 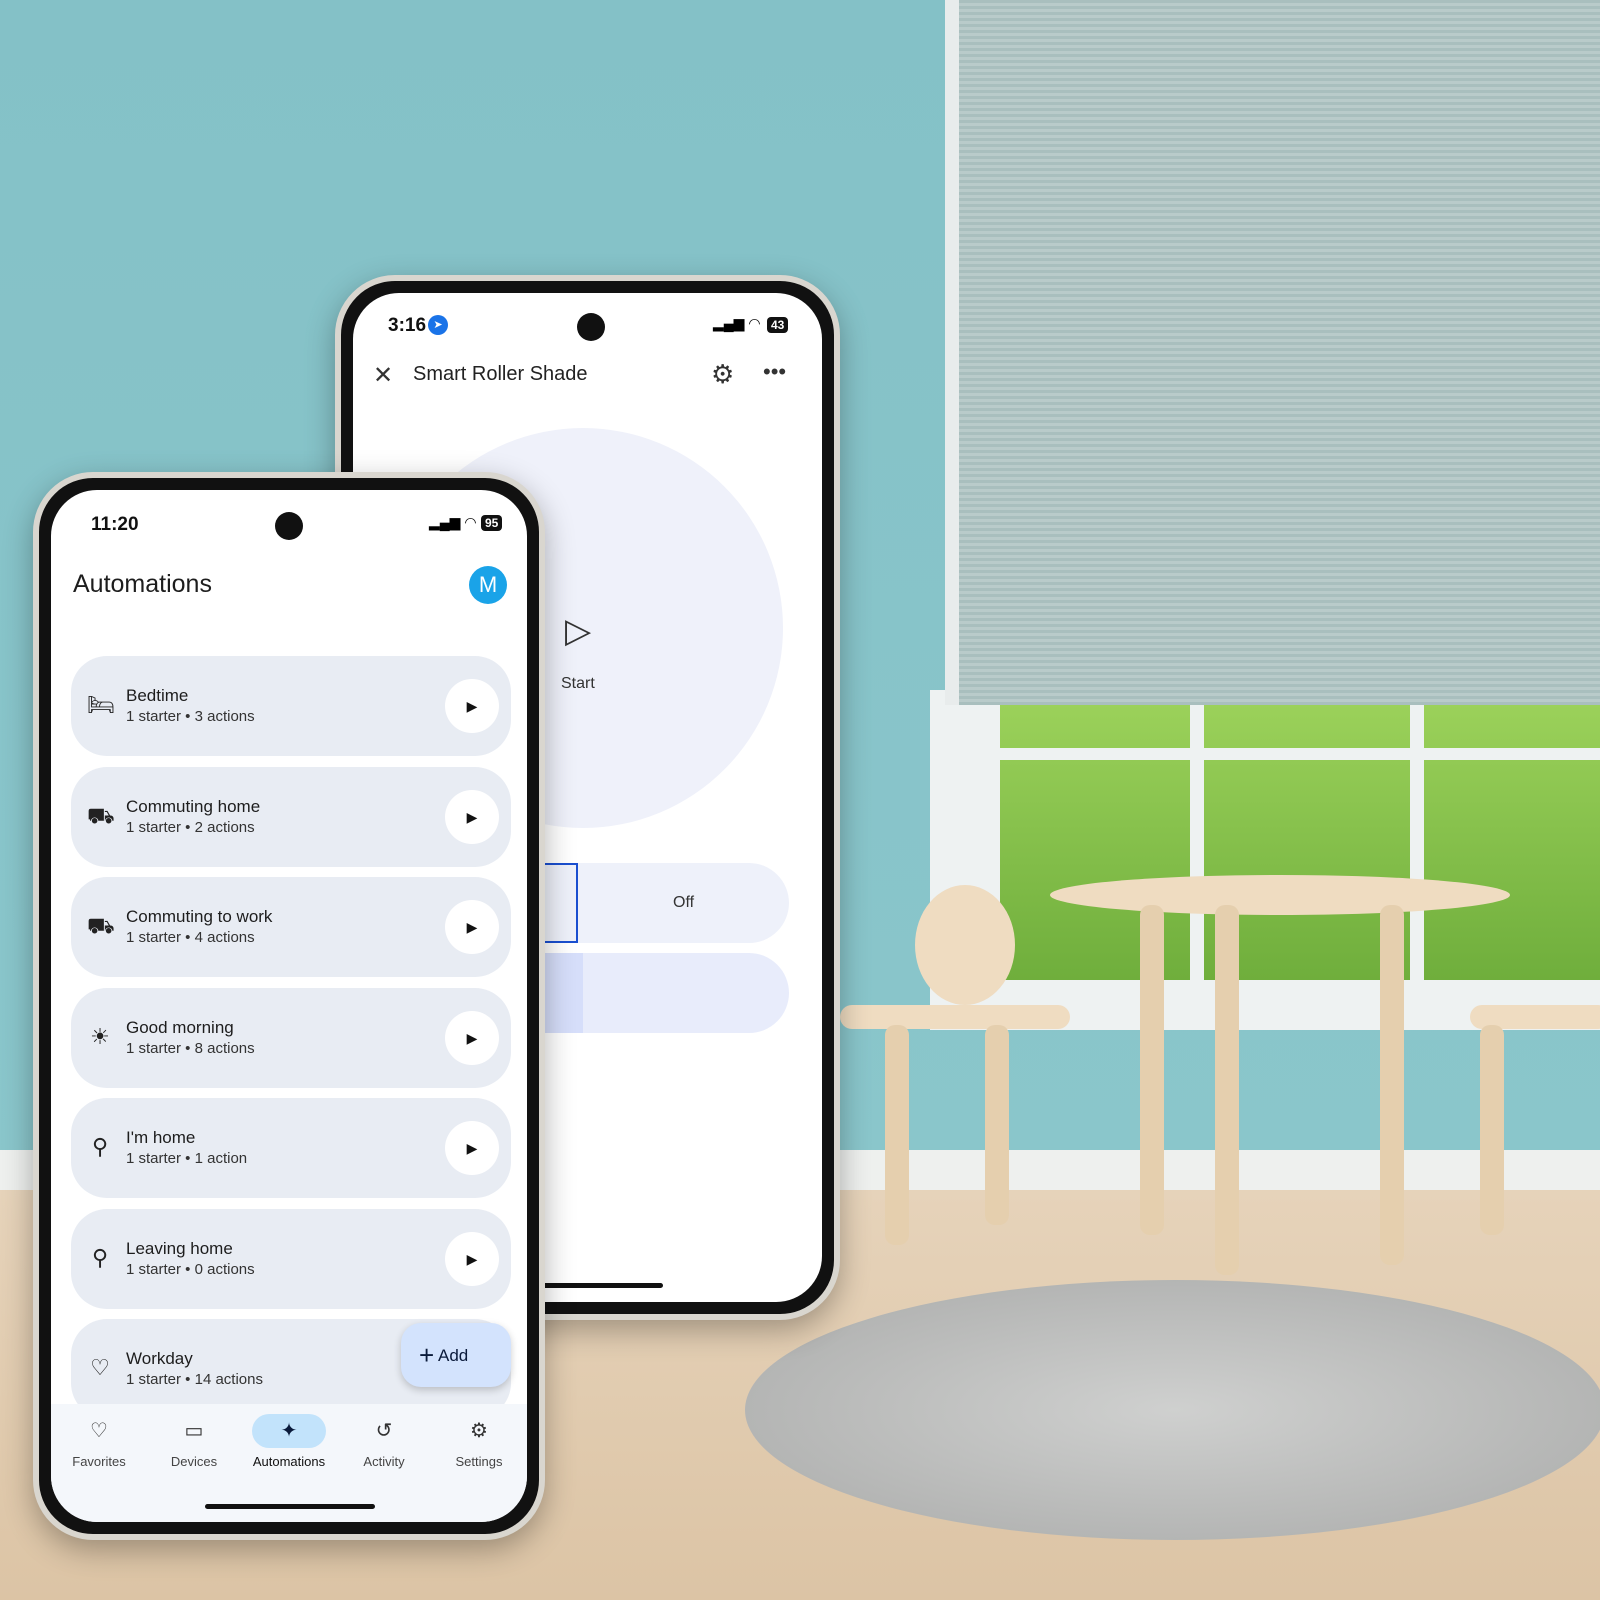 What do you see at coordinates (291, 1259) in the screenshot?
I see `automation-card: ⚲ Leaving home 1 starter • 0 actions ▶` at bounding box center [291, 1259].